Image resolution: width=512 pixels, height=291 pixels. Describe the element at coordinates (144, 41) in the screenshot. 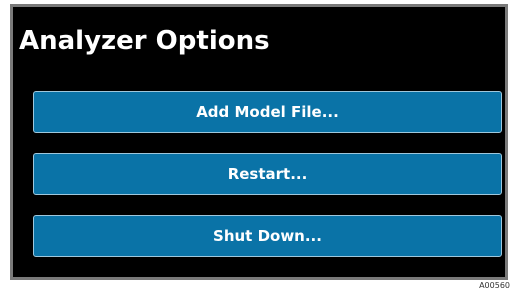

I see `panel-title: Analyzer Options` at that location.